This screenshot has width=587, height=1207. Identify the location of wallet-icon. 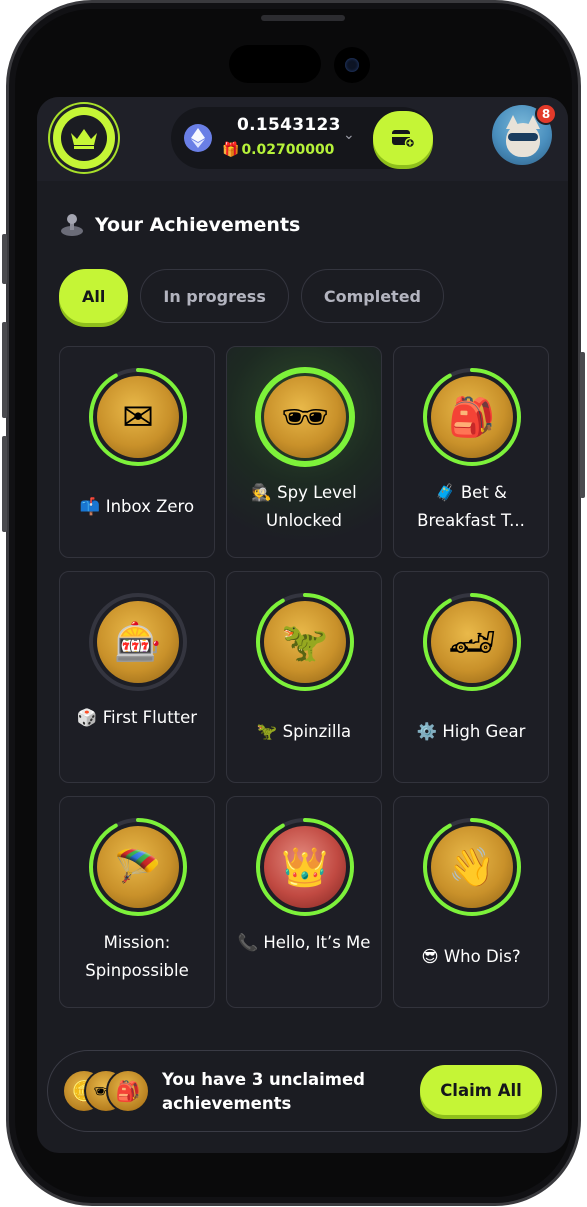
(403, 139).